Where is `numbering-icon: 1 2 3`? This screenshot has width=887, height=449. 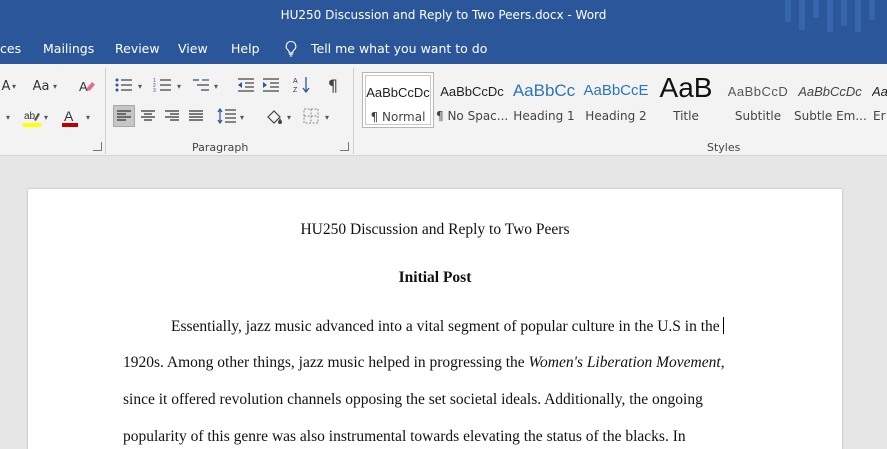
numbering-icon: 1 2 3 is located at coordinates (163, 85).